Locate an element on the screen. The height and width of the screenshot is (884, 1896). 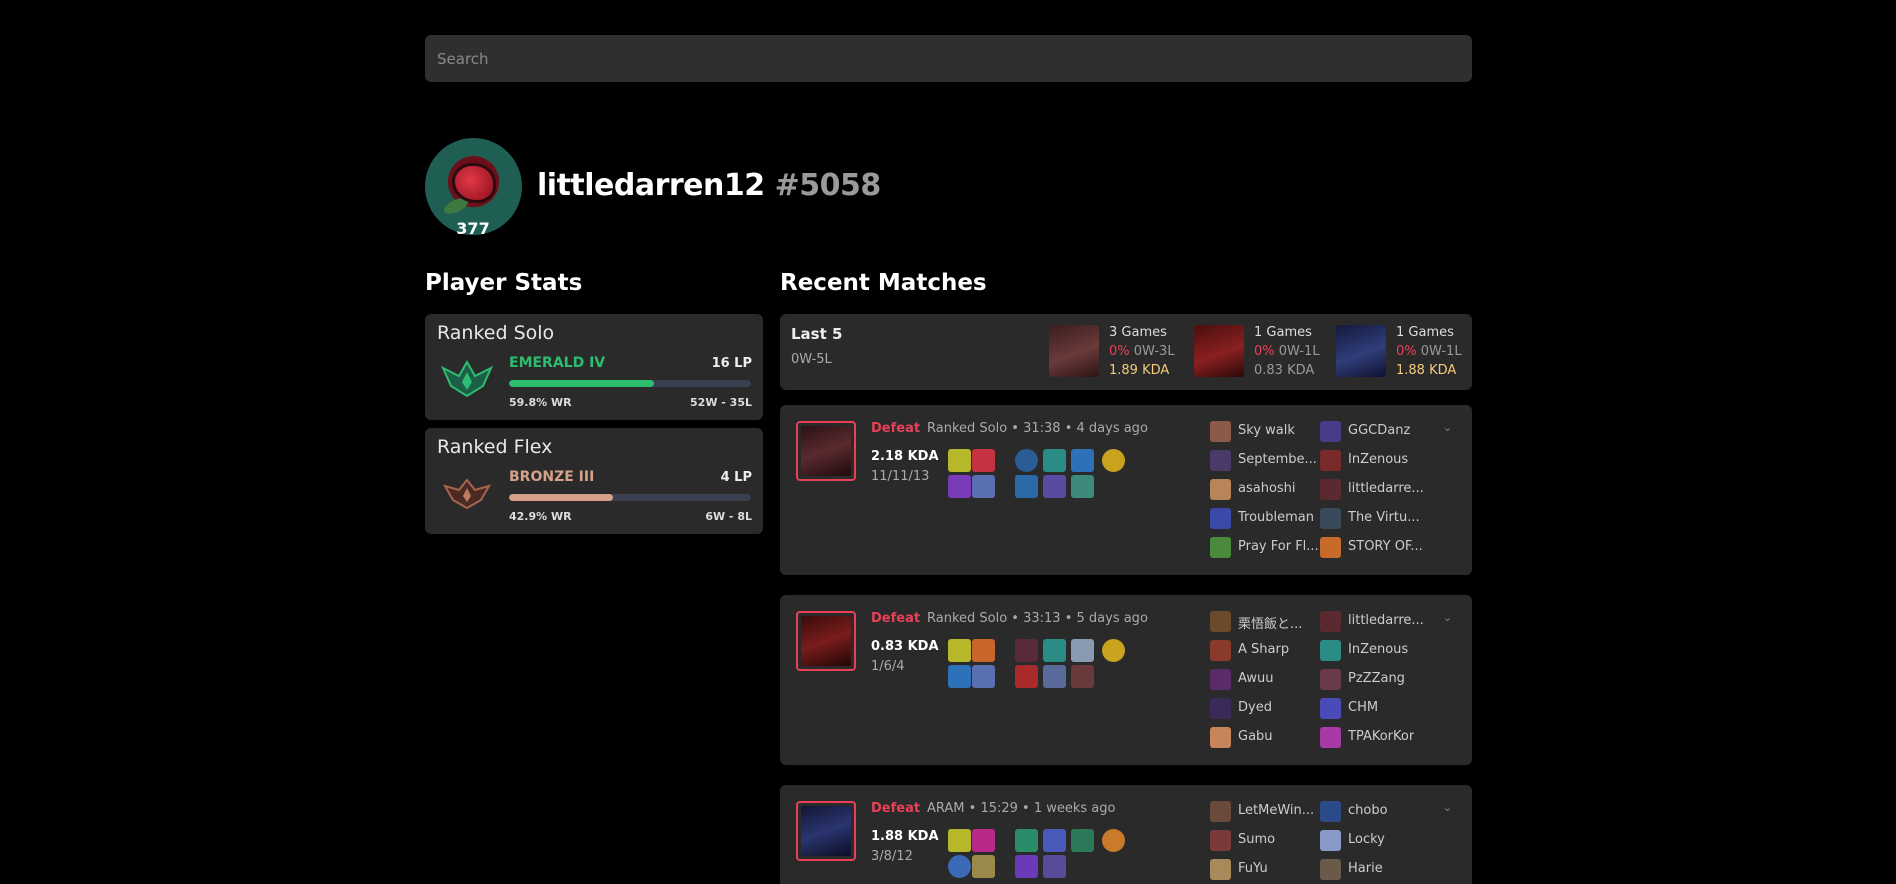
player-name: chobo is located at coordinates (1368, 810).